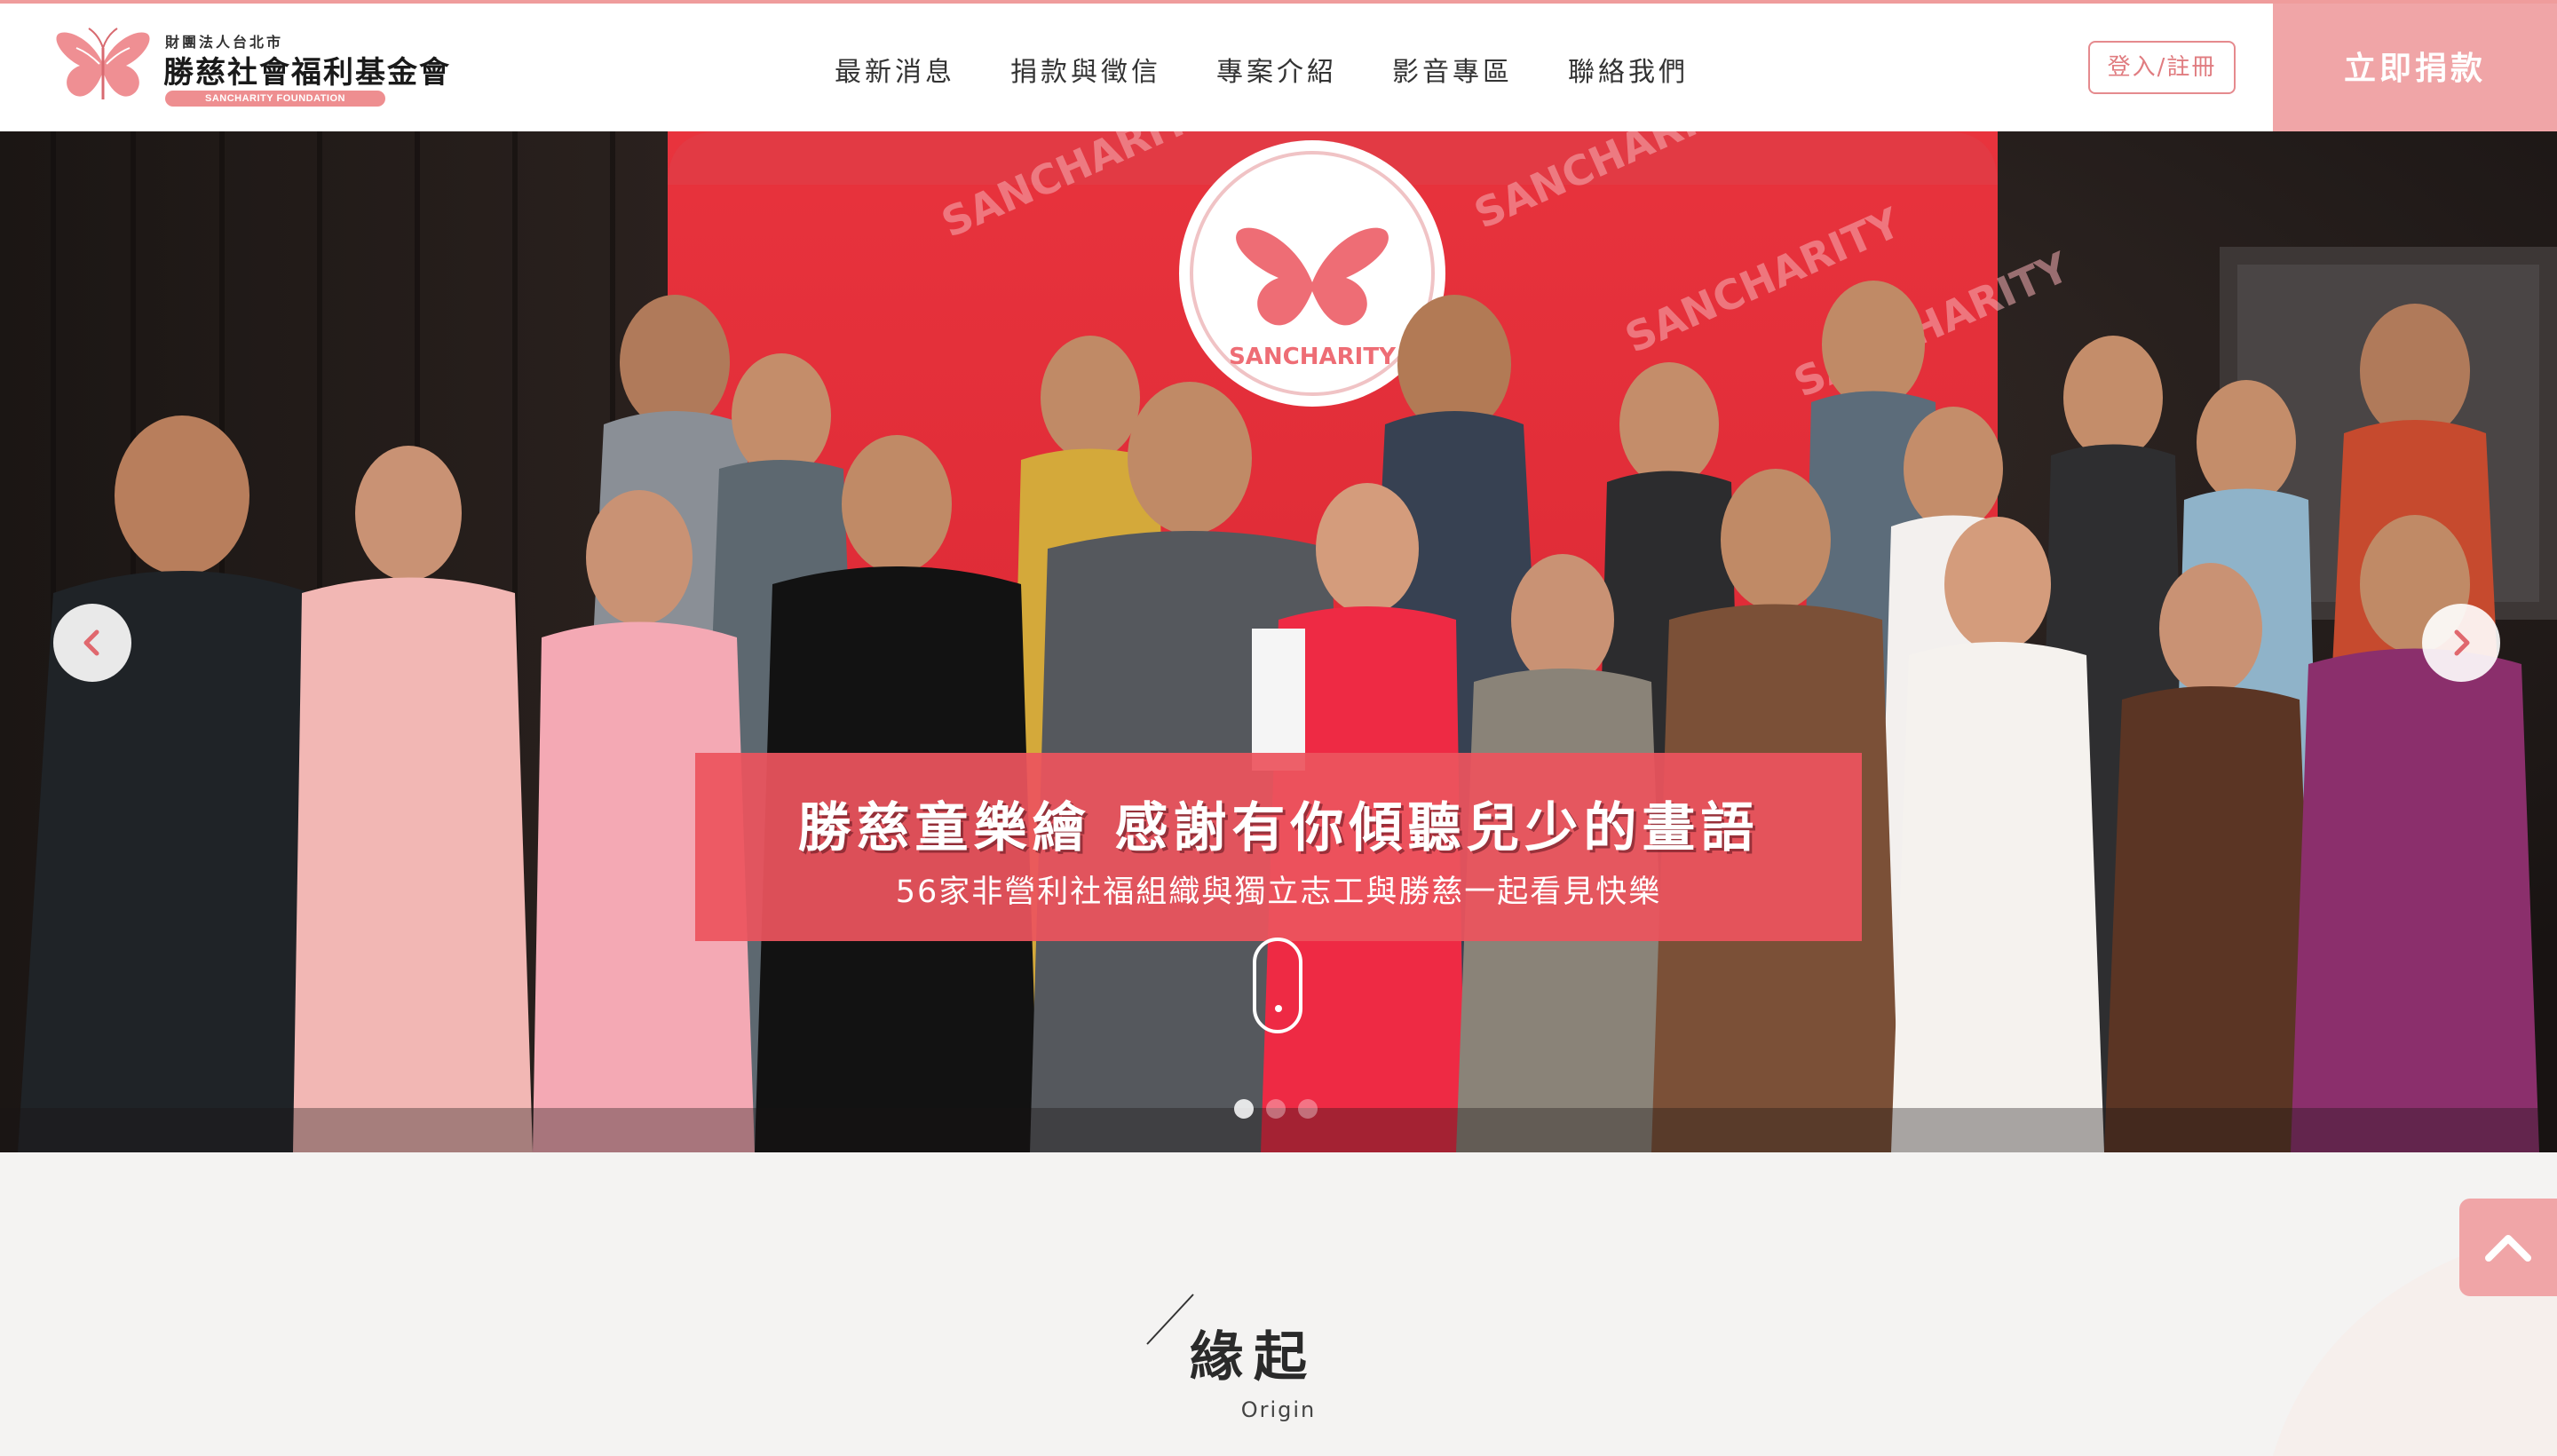 The height and width of the screenshot is (1456, 2557). I want to click on login-register-button: 登入/註冊, so click(2162, 67).